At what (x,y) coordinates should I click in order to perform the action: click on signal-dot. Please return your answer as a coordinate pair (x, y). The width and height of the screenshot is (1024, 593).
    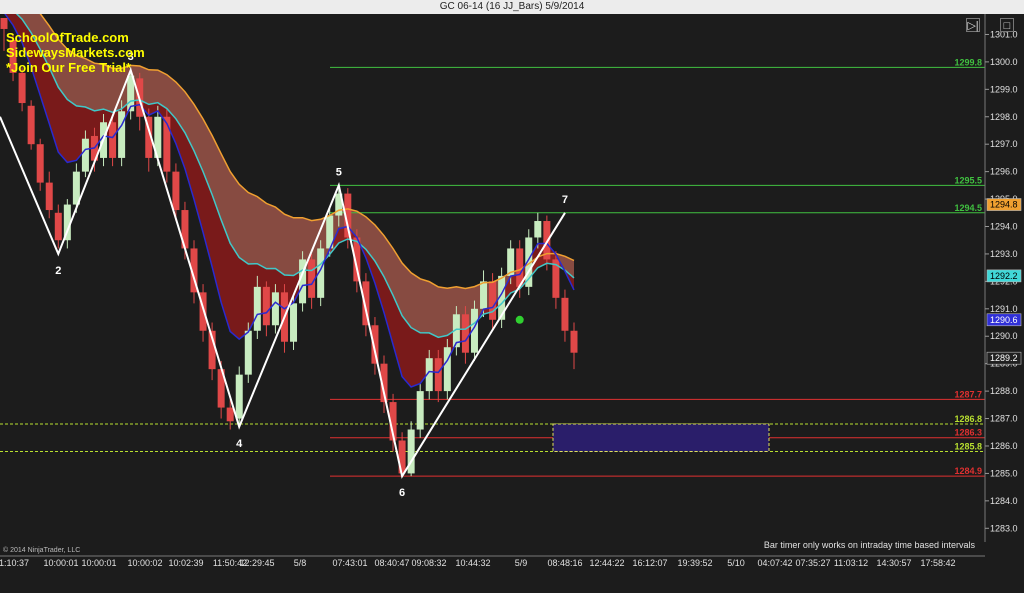
    Looking at the image, I should click on (519, 319).